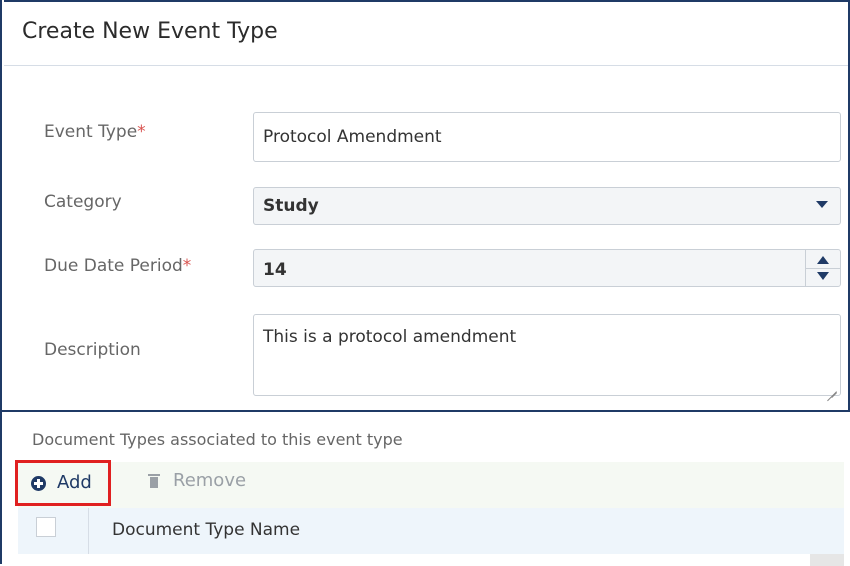 The height and width of the screenshot is (566, 850). I want to click on description-label: Description, so click(92, 350).